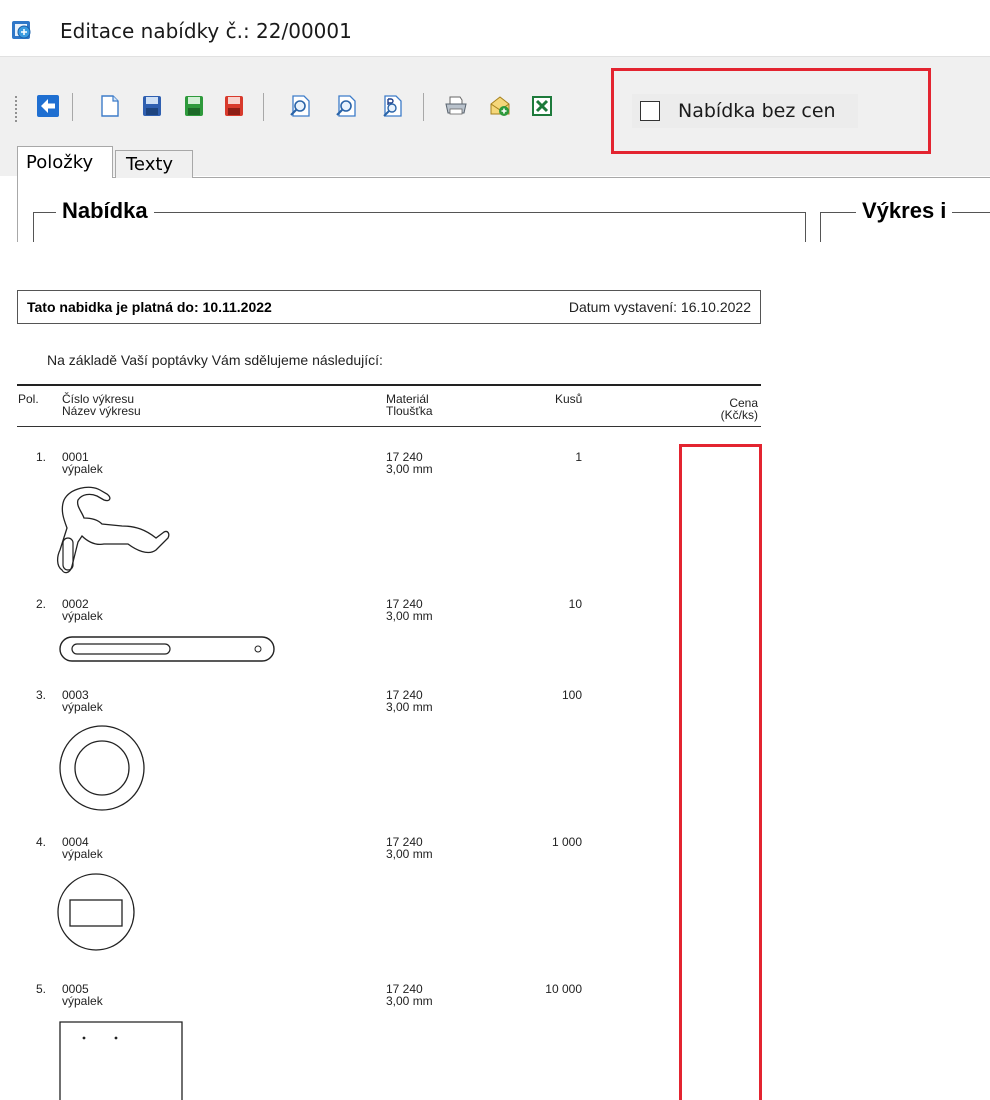 This screenshot has height=1100, width=990. Describe the element at coordinates (105, 211) in the screenshot. I see `group-title-offer: Nabídka` at that location.